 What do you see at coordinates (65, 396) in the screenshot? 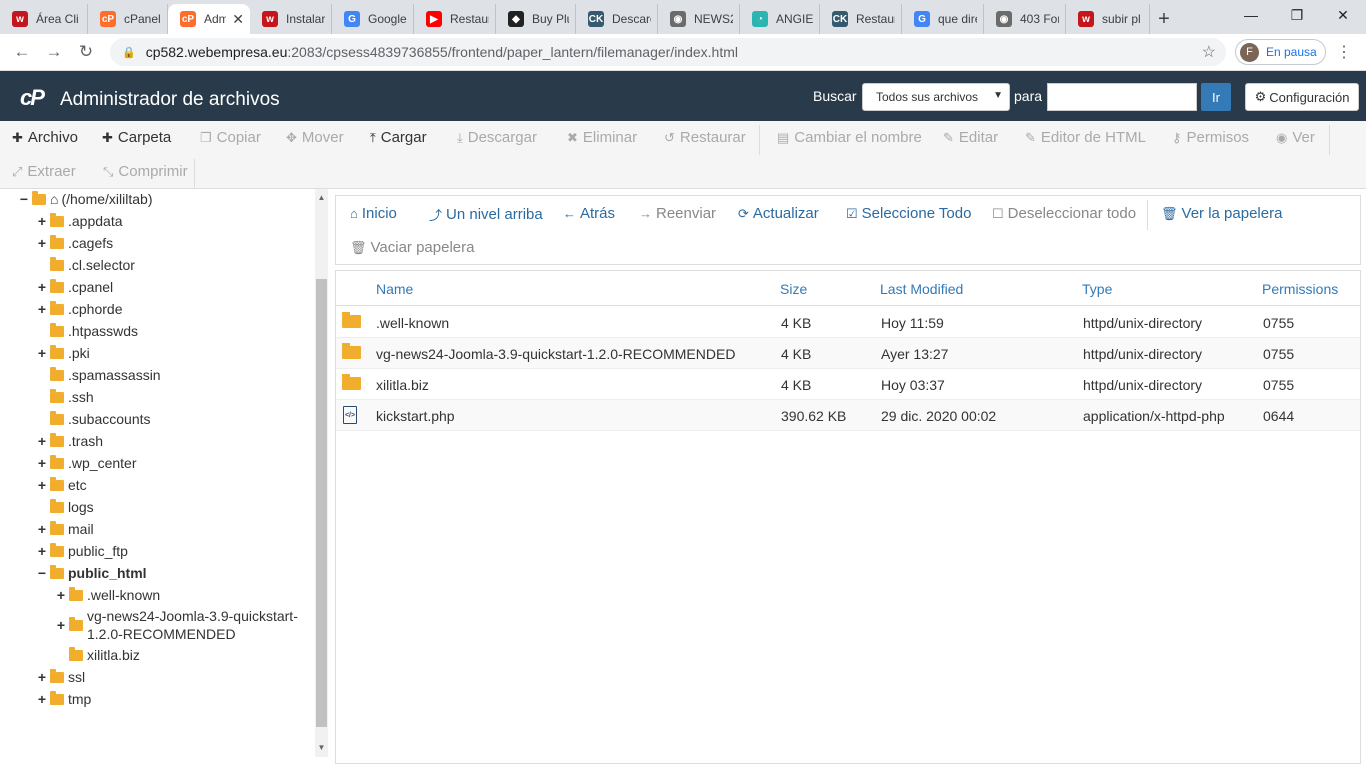
I see `tree-item: .ssh` at bounding box center [65, 396].